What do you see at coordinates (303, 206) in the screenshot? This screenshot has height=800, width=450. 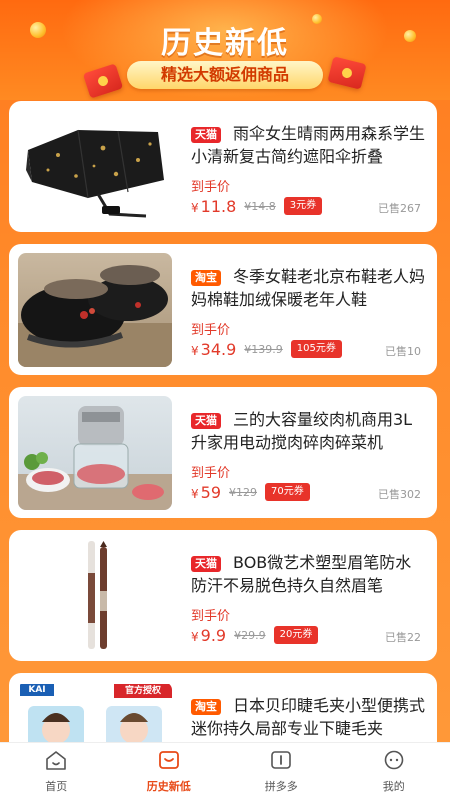 I see `coupon-badge: 3元券` at bounding box center [303, 206].